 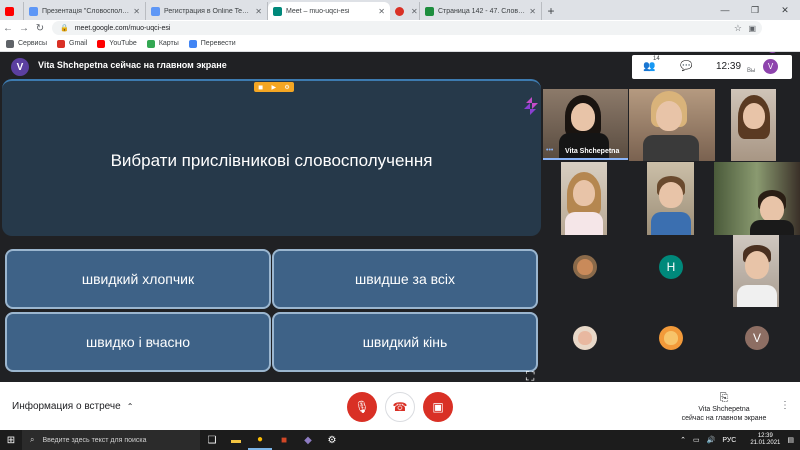 What do you see at coordinates (438, 407) in the screenshot?
I see `camera-off-button: ▣` at bounding box center [438, 407].